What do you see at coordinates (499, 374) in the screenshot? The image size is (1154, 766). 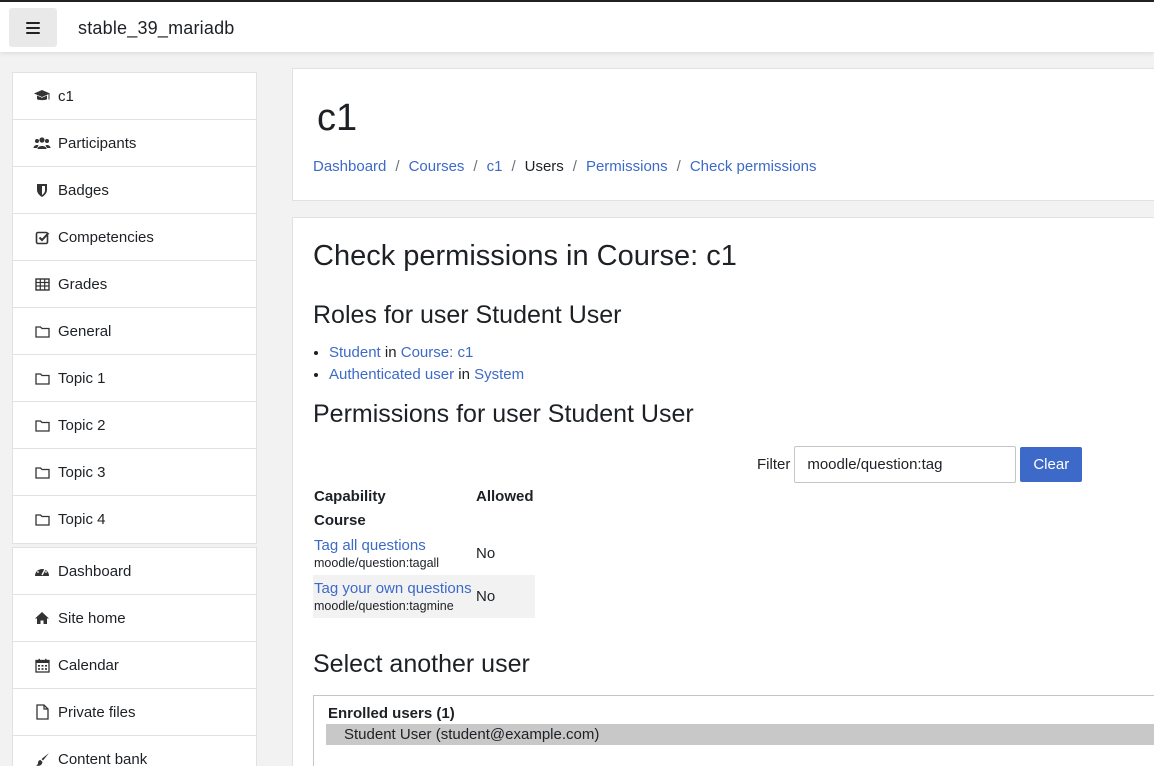 I see `context-link: System` at bounding box center [499, 374].